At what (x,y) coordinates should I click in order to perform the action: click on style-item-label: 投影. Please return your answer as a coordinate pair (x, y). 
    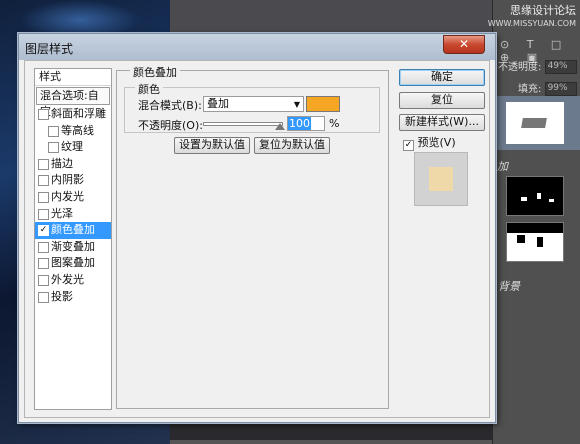
    Looking at the image, I should click on (62, 296).